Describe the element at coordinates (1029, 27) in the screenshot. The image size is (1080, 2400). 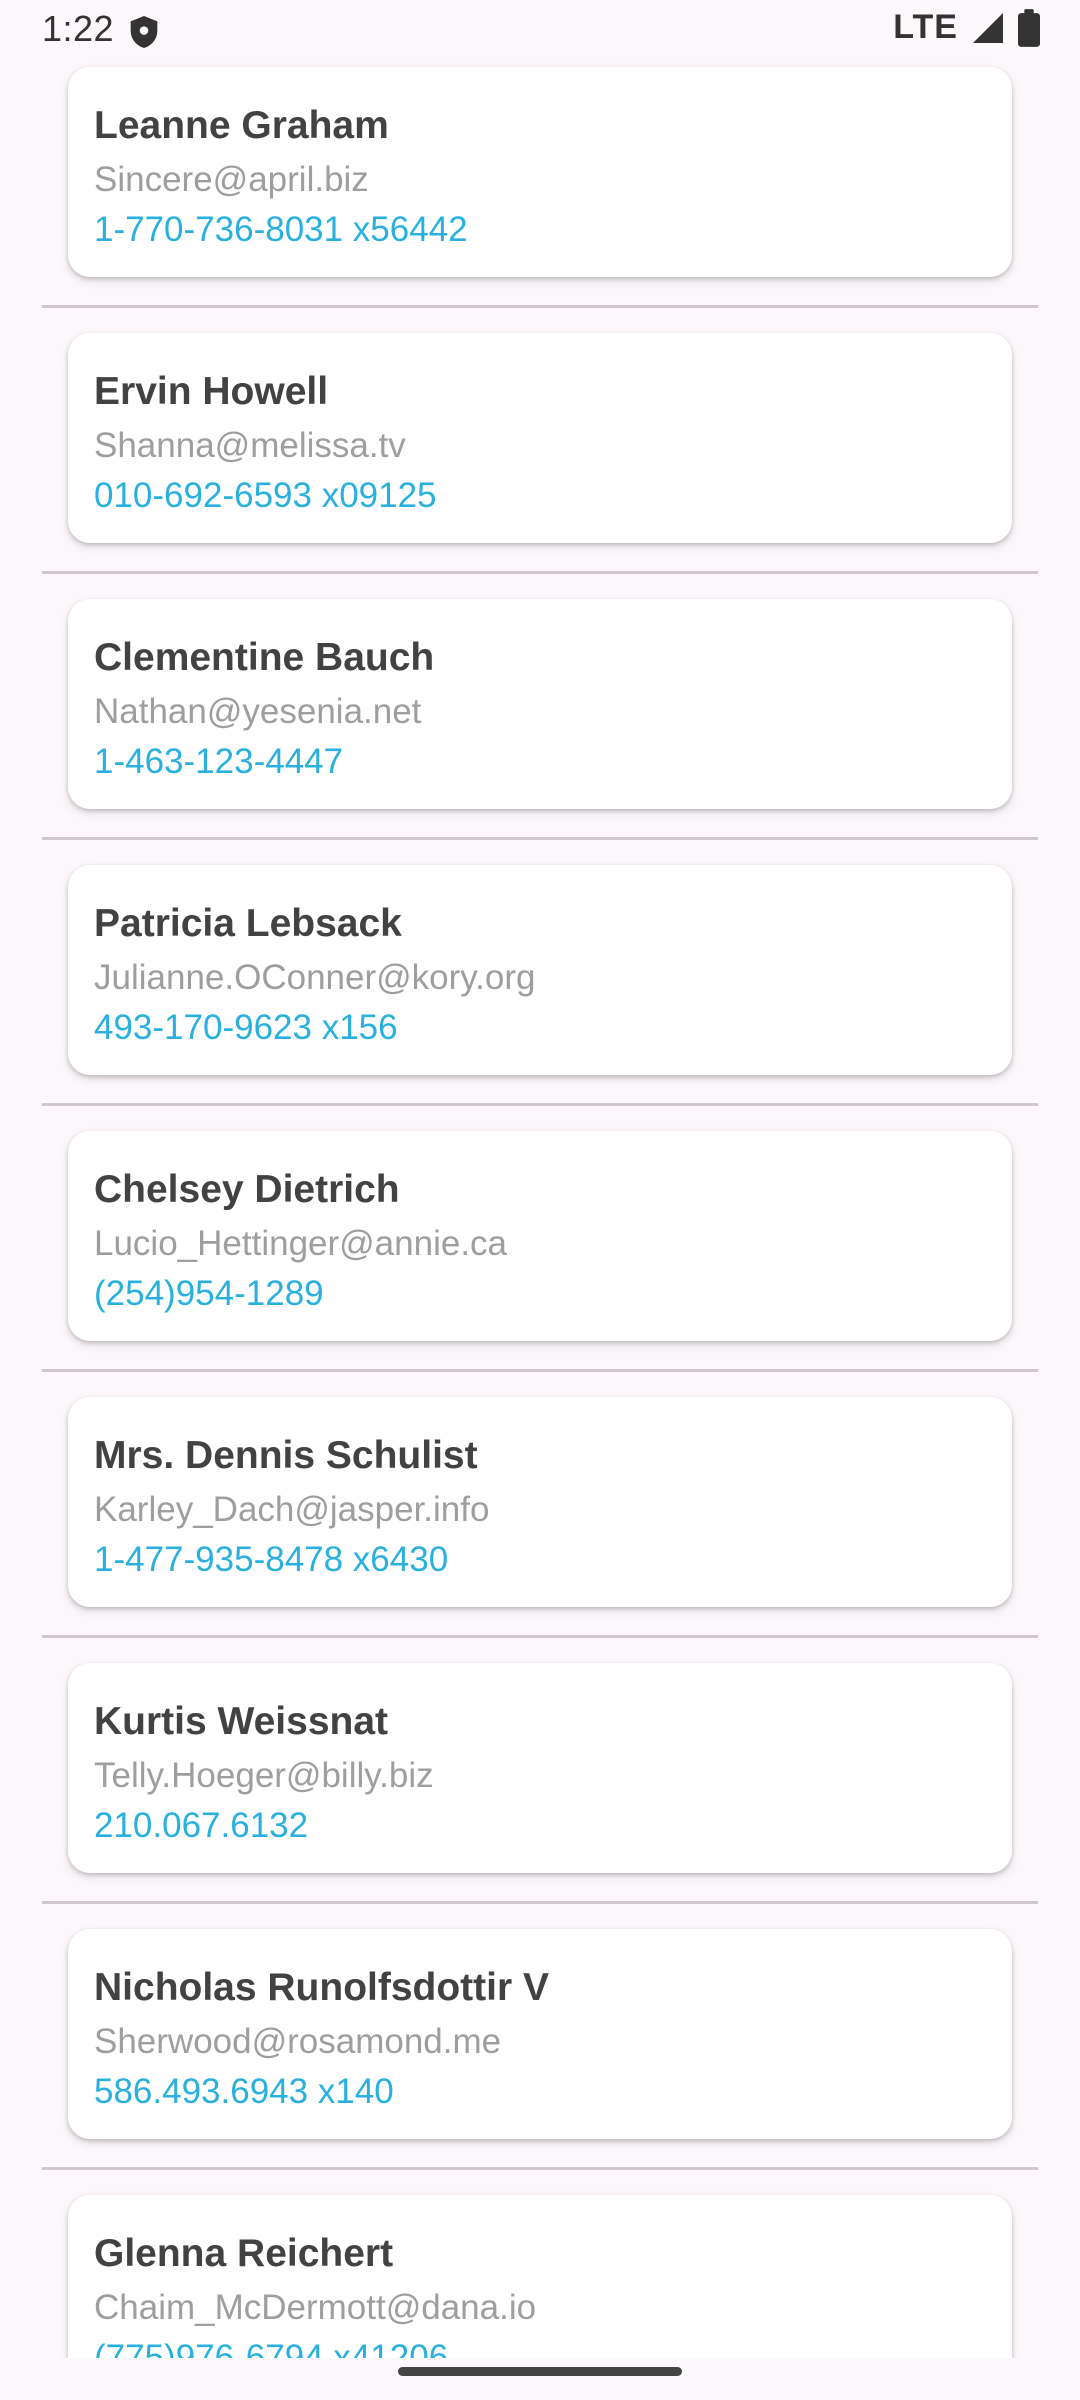
I see `battery-icon` at that location.